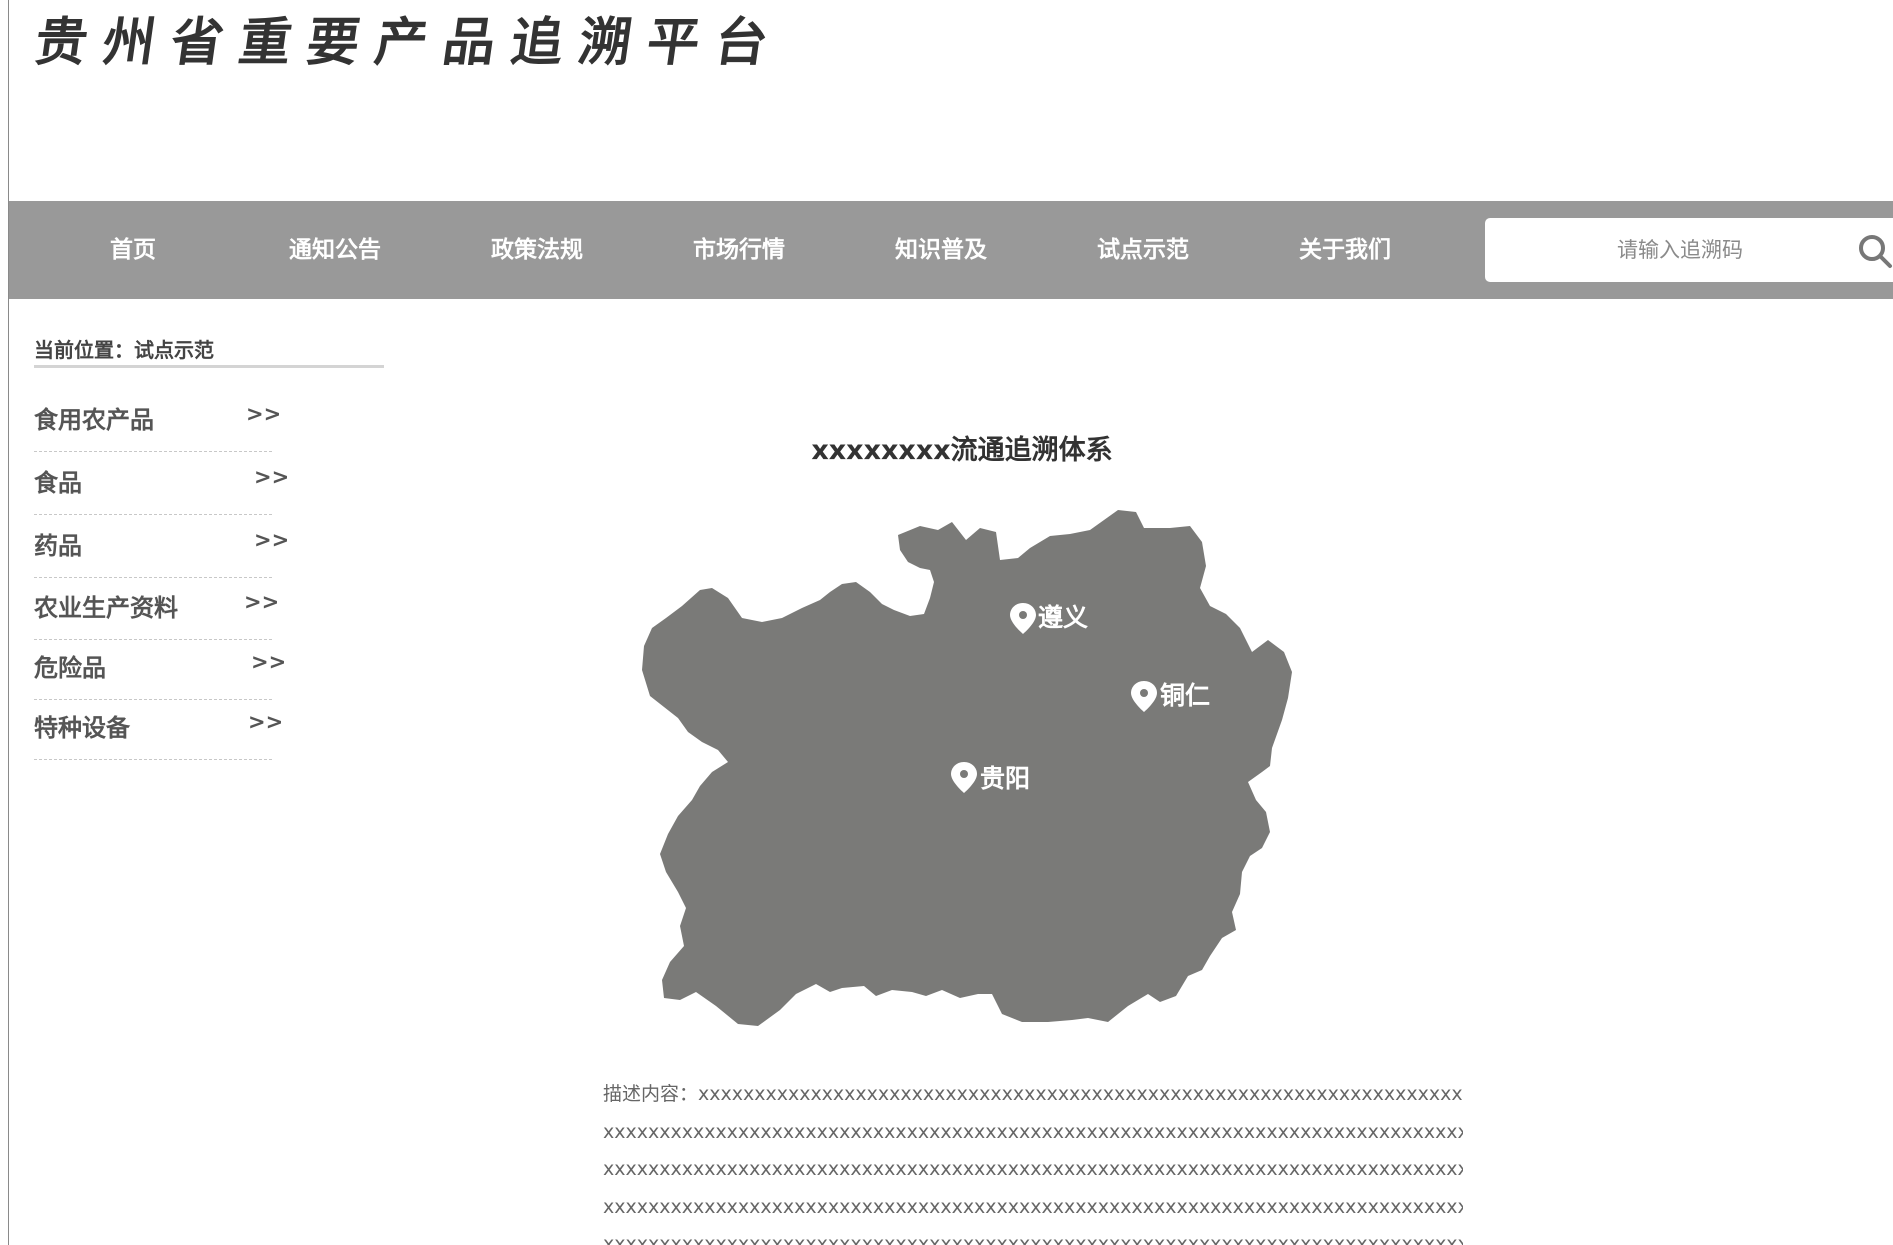 Image resolution: width=1893 pixels, height=1245 pixels. What do you see at coordinates (1185, 695) in the screenshot?
I see `city-label-tongren: 铜仁` at bounding box center [1185, 695].